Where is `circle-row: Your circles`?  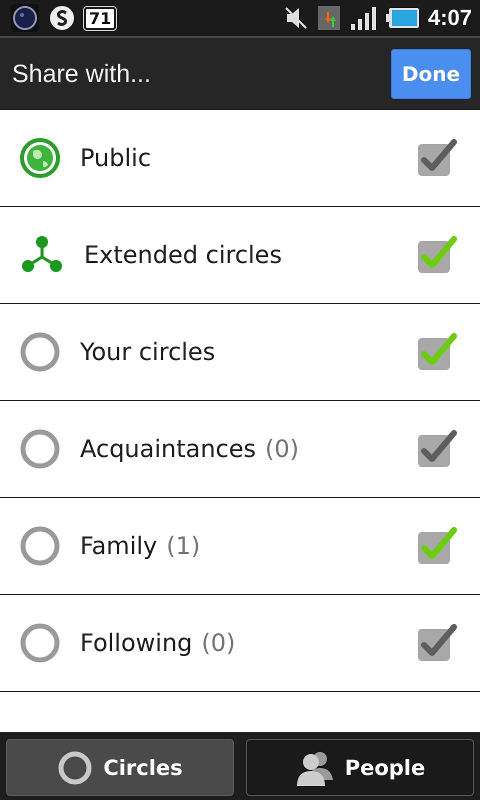 circle-row: Your circles is located at coordinates (240, 352).